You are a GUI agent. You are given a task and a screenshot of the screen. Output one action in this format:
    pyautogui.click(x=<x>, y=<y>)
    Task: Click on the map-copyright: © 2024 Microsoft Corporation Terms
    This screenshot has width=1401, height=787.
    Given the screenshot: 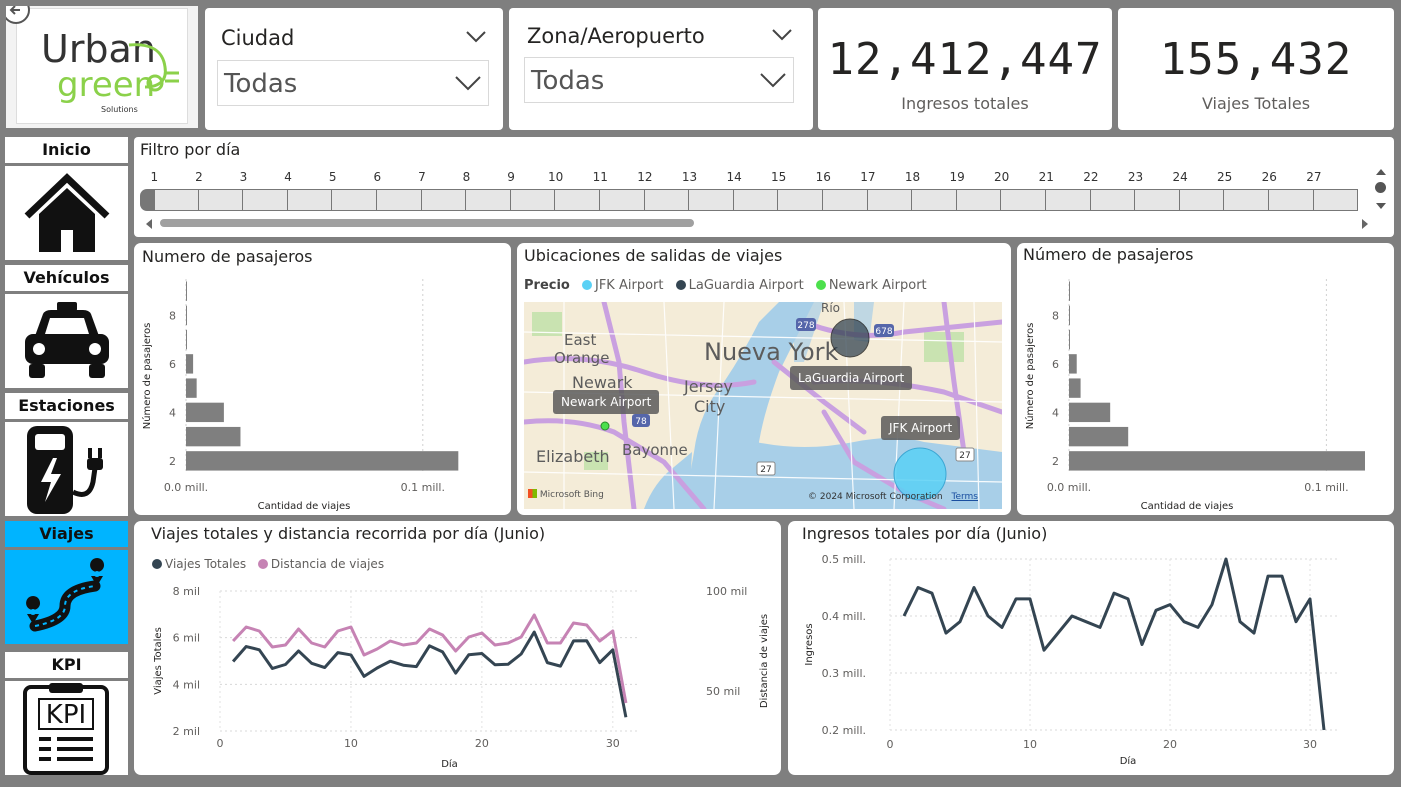 What is the action you would take?
    pyautogui.click(x=893, y=497)
    